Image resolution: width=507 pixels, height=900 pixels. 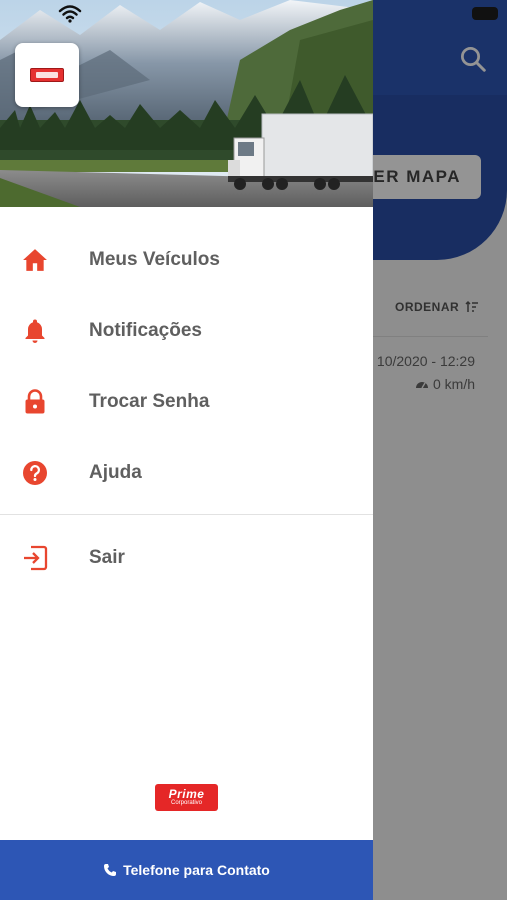 What do you see at coordinates (70, 14) in the screenshot?
I see `wifi-icon` at bounding box center [70, 14].